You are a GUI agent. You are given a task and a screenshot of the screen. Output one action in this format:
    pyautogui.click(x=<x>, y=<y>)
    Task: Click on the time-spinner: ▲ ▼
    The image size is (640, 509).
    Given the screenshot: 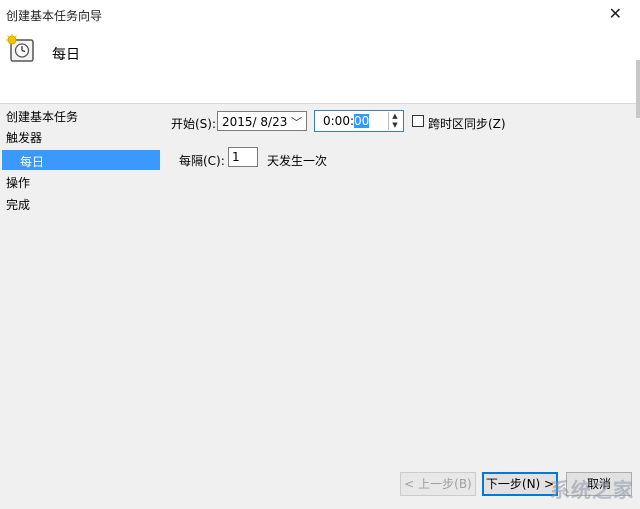 What is the action you would take?
    pyautogui.click(x=394, y=121)
    